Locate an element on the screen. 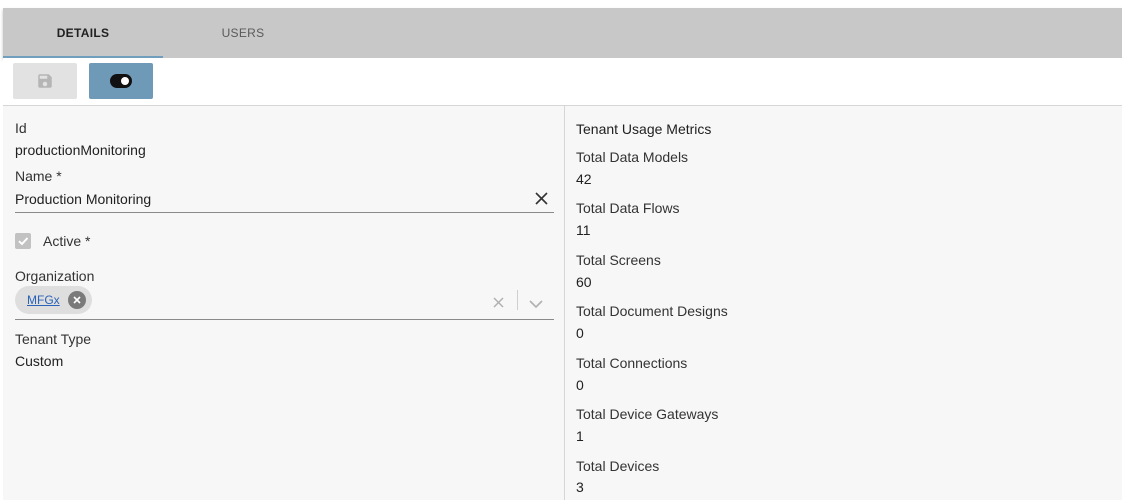 The height and width of the screenshot is (500, 1122). tenant-type-label: Tenant Type is located at coordinates (53, 339).